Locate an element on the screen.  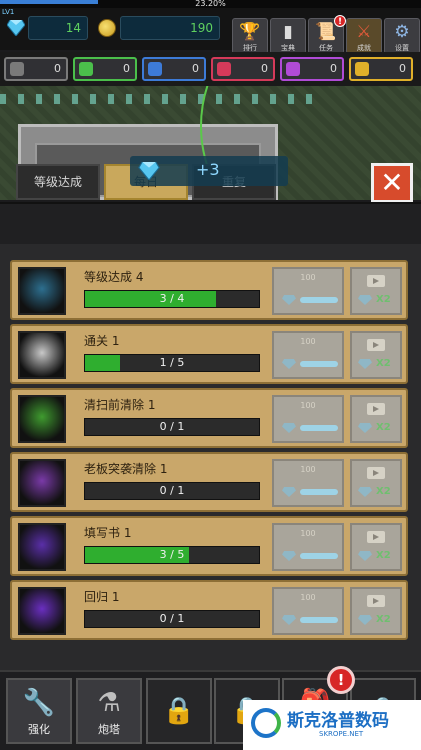
key-counter-yellow: 0 is located at coordinates (381, 69).